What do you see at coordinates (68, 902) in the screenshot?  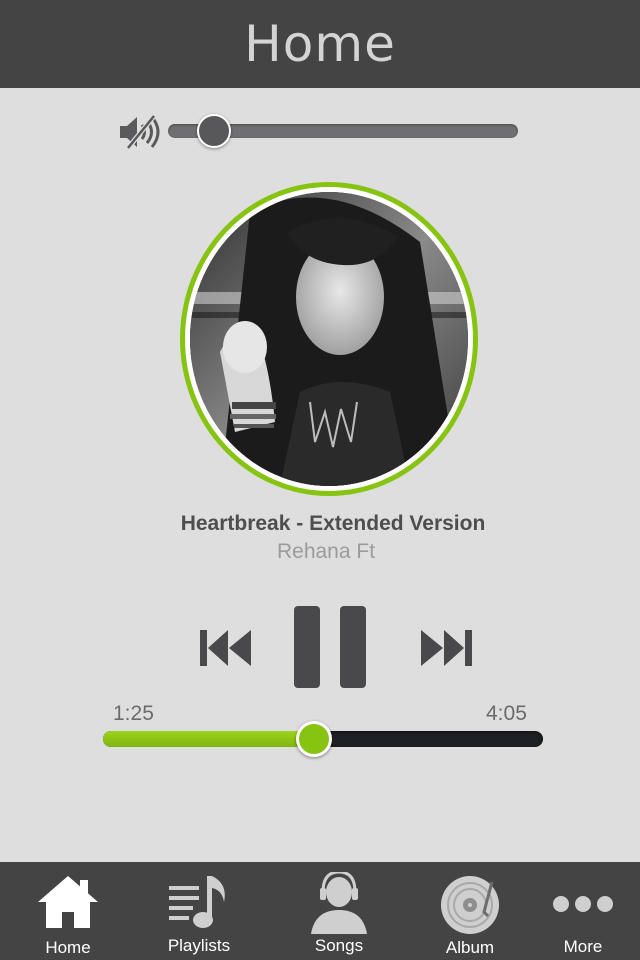 I see `home-icon` at bounding box center [68, 902].